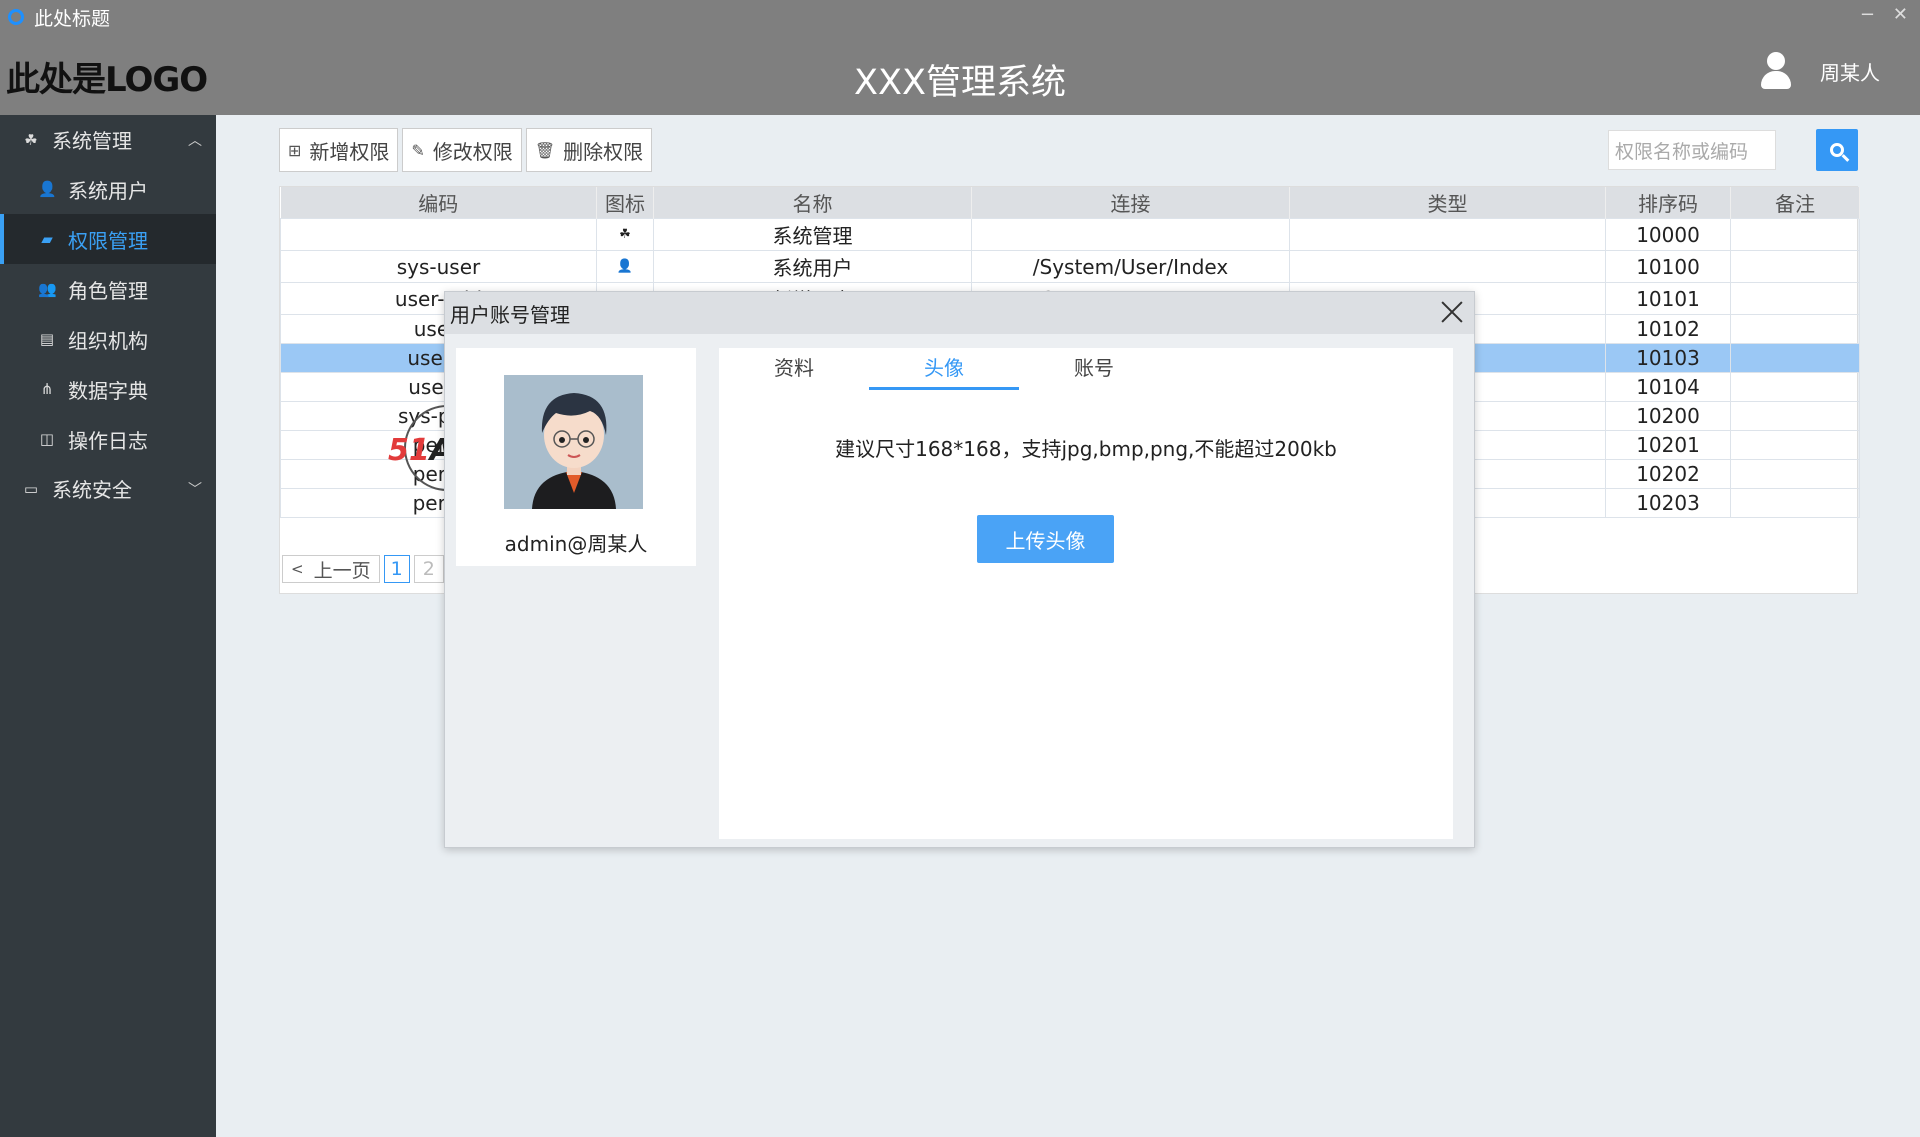 The width and height of the screenshot is (1920, 1137). I want to click on user-avatar-icon, so click(1776, 71).